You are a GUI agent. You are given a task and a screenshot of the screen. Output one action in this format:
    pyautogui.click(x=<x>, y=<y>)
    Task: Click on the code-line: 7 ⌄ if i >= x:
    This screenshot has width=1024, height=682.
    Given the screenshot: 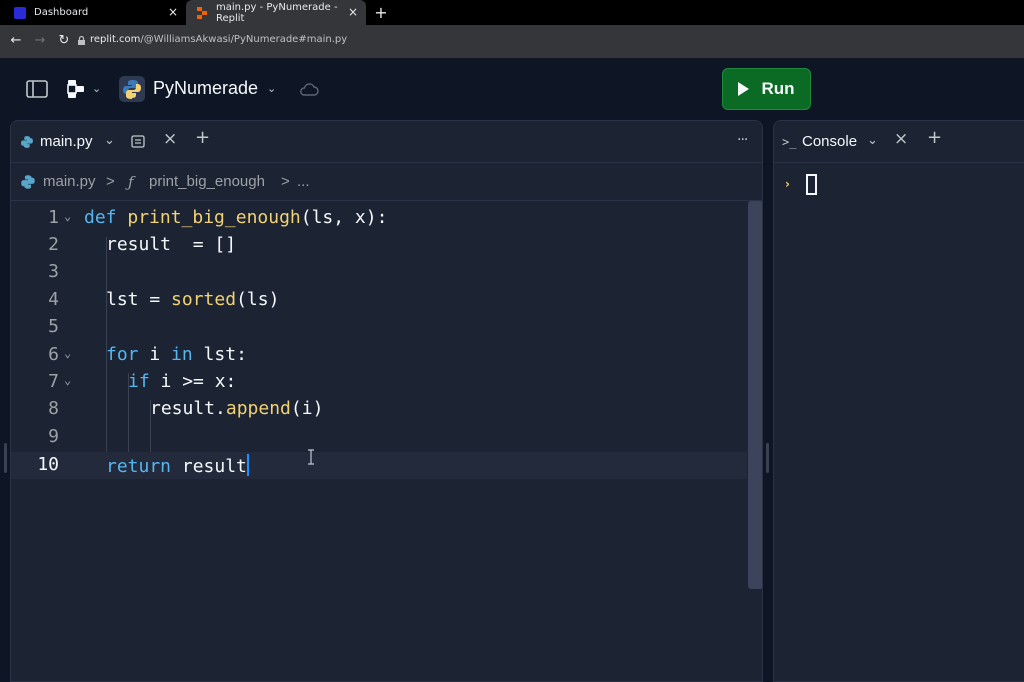 What is the action you would take?
    pyautogui.click(x=379, y=382)
    